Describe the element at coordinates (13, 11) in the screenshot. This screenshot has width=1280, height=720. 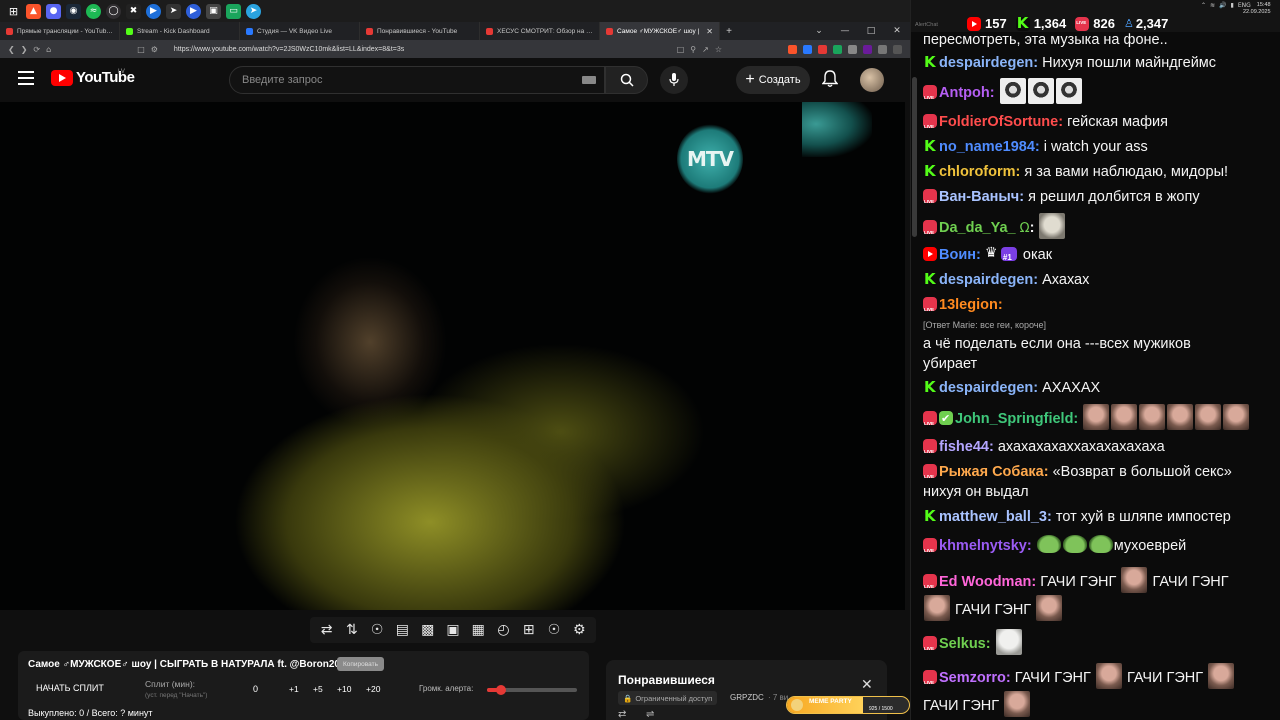
I see `start-icon: ⊞` at that location.